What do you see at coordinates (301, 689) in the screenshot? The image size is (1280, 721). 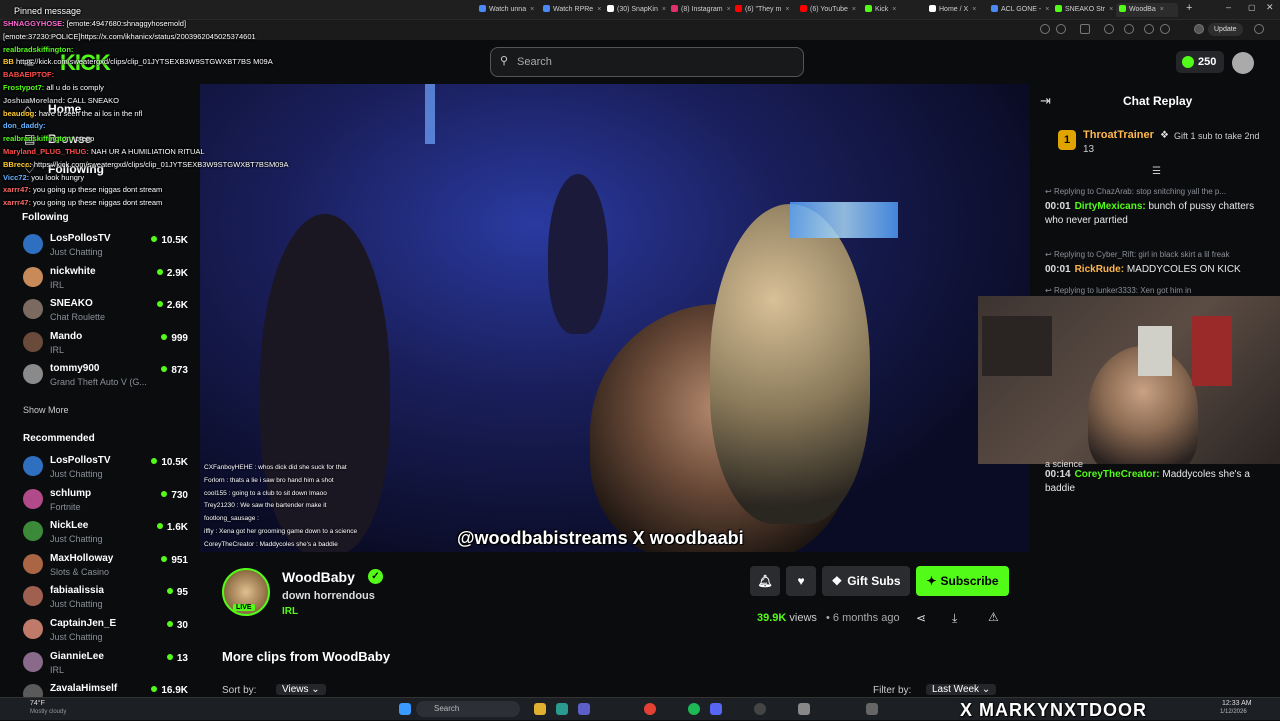 I see `sort-dropdown: Views ⌄` at bounding box center [301, 689].